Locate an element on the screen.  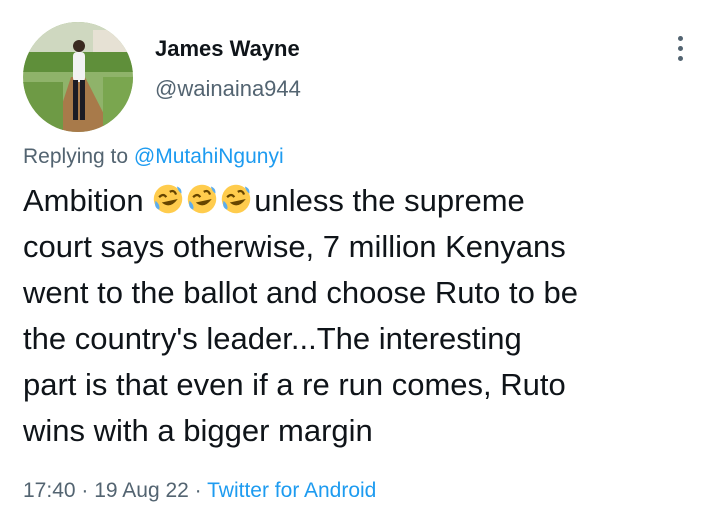
user-handle: @wainaina944 is located at coordinates (228, 89).